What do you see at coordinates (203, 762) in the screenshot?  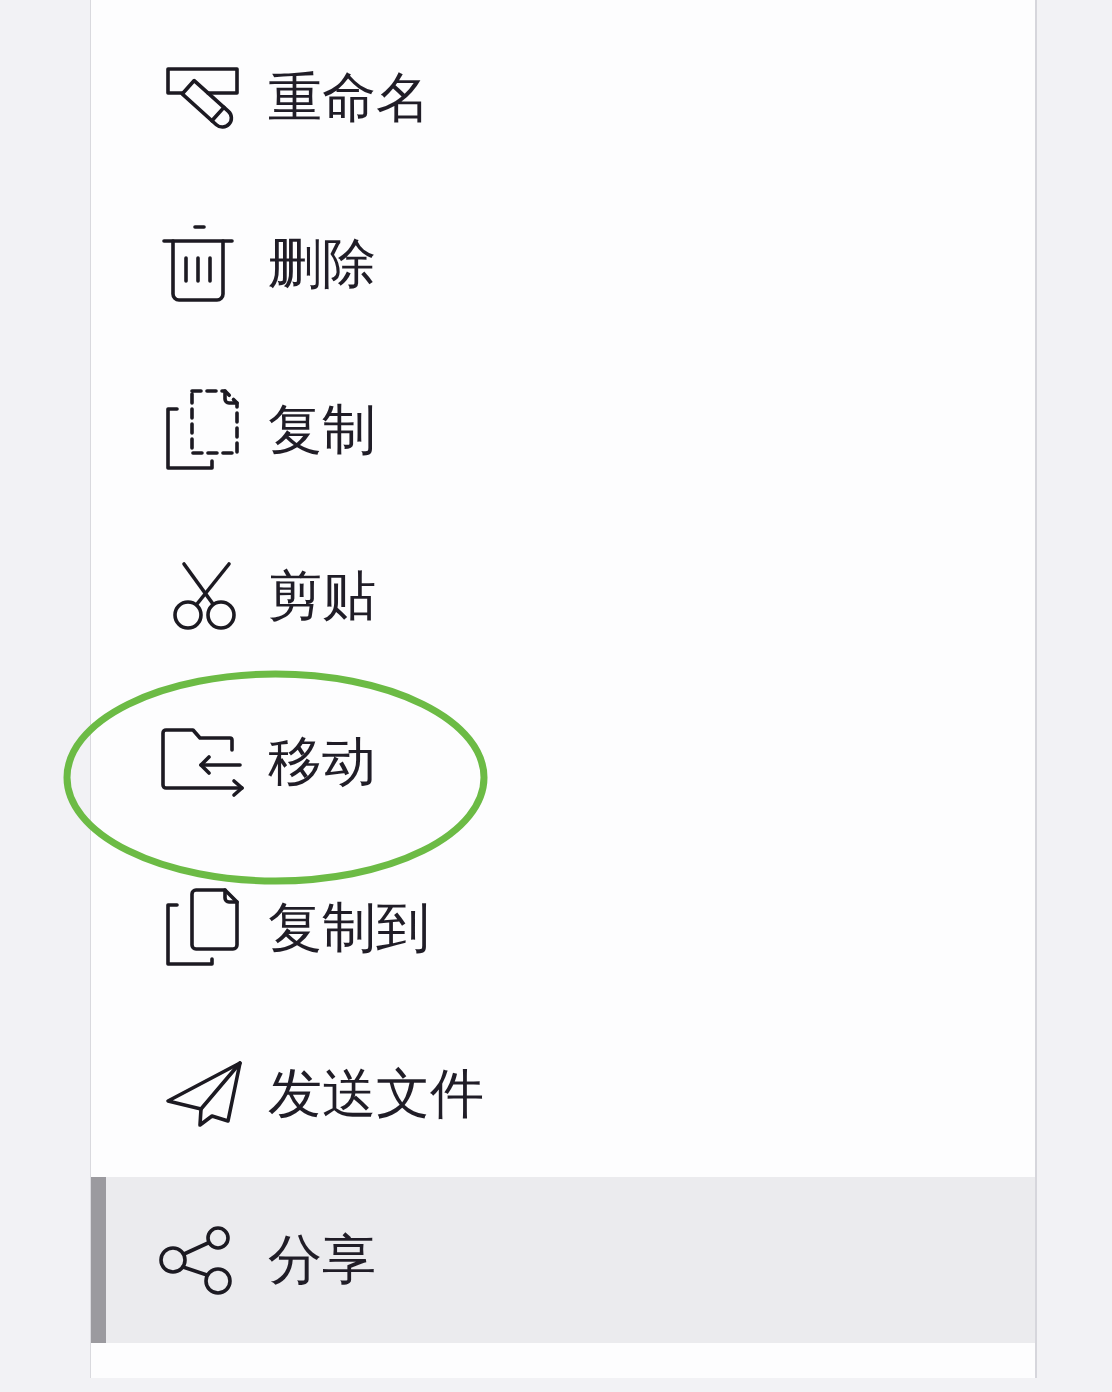 I see `folder-arrows-icon` at bounding box center [203, 762].